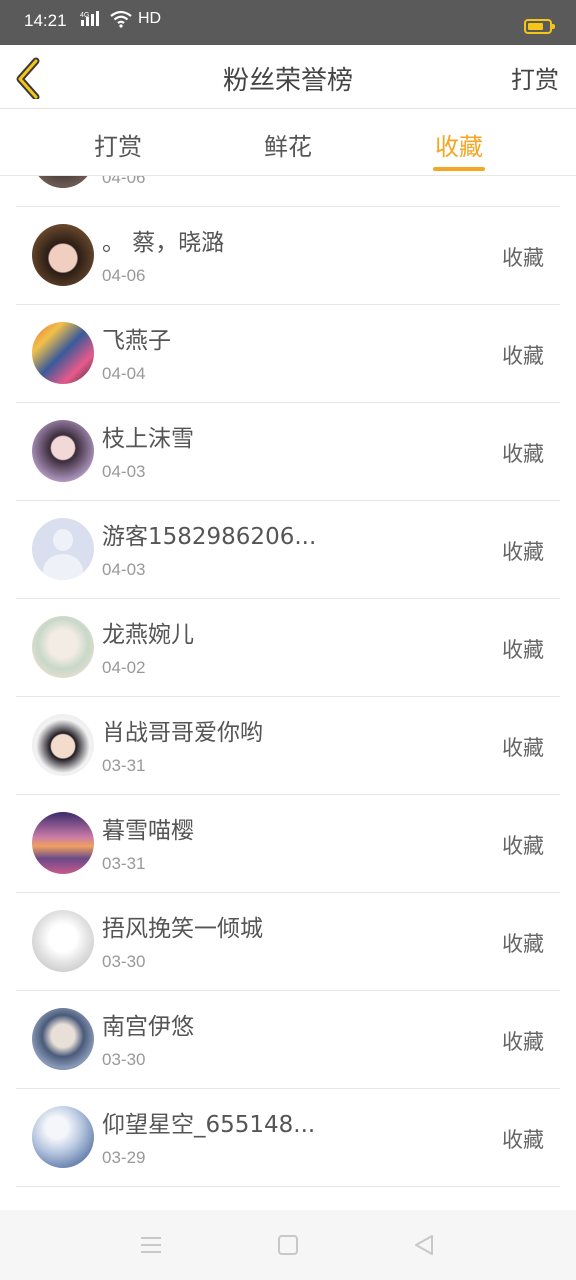 This screenshot has height=1280, width=576. I want to click on tab-reward: 打赏, so click(118, 144).